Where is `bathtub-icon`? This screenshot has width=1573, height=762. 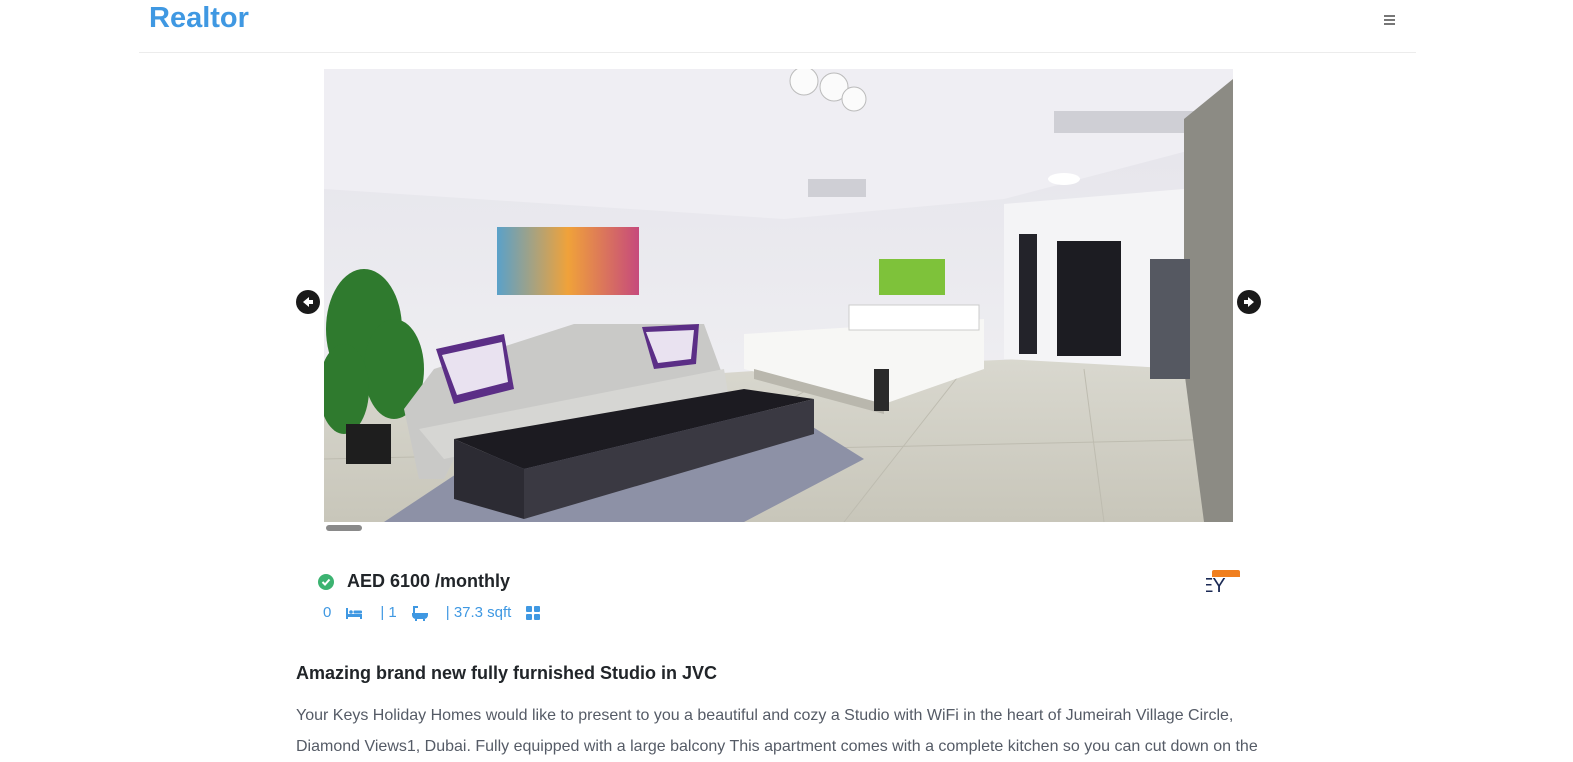
bathtub-icon is located at coordinates (420, 613).